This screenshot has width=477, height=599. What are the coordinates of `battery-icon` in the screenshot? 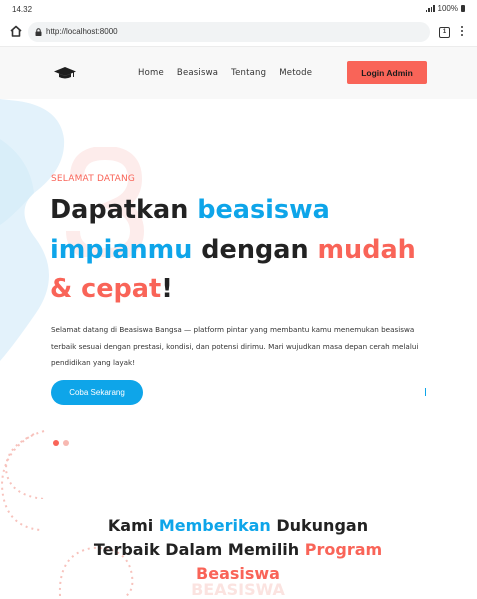 It's located at (463, 8).